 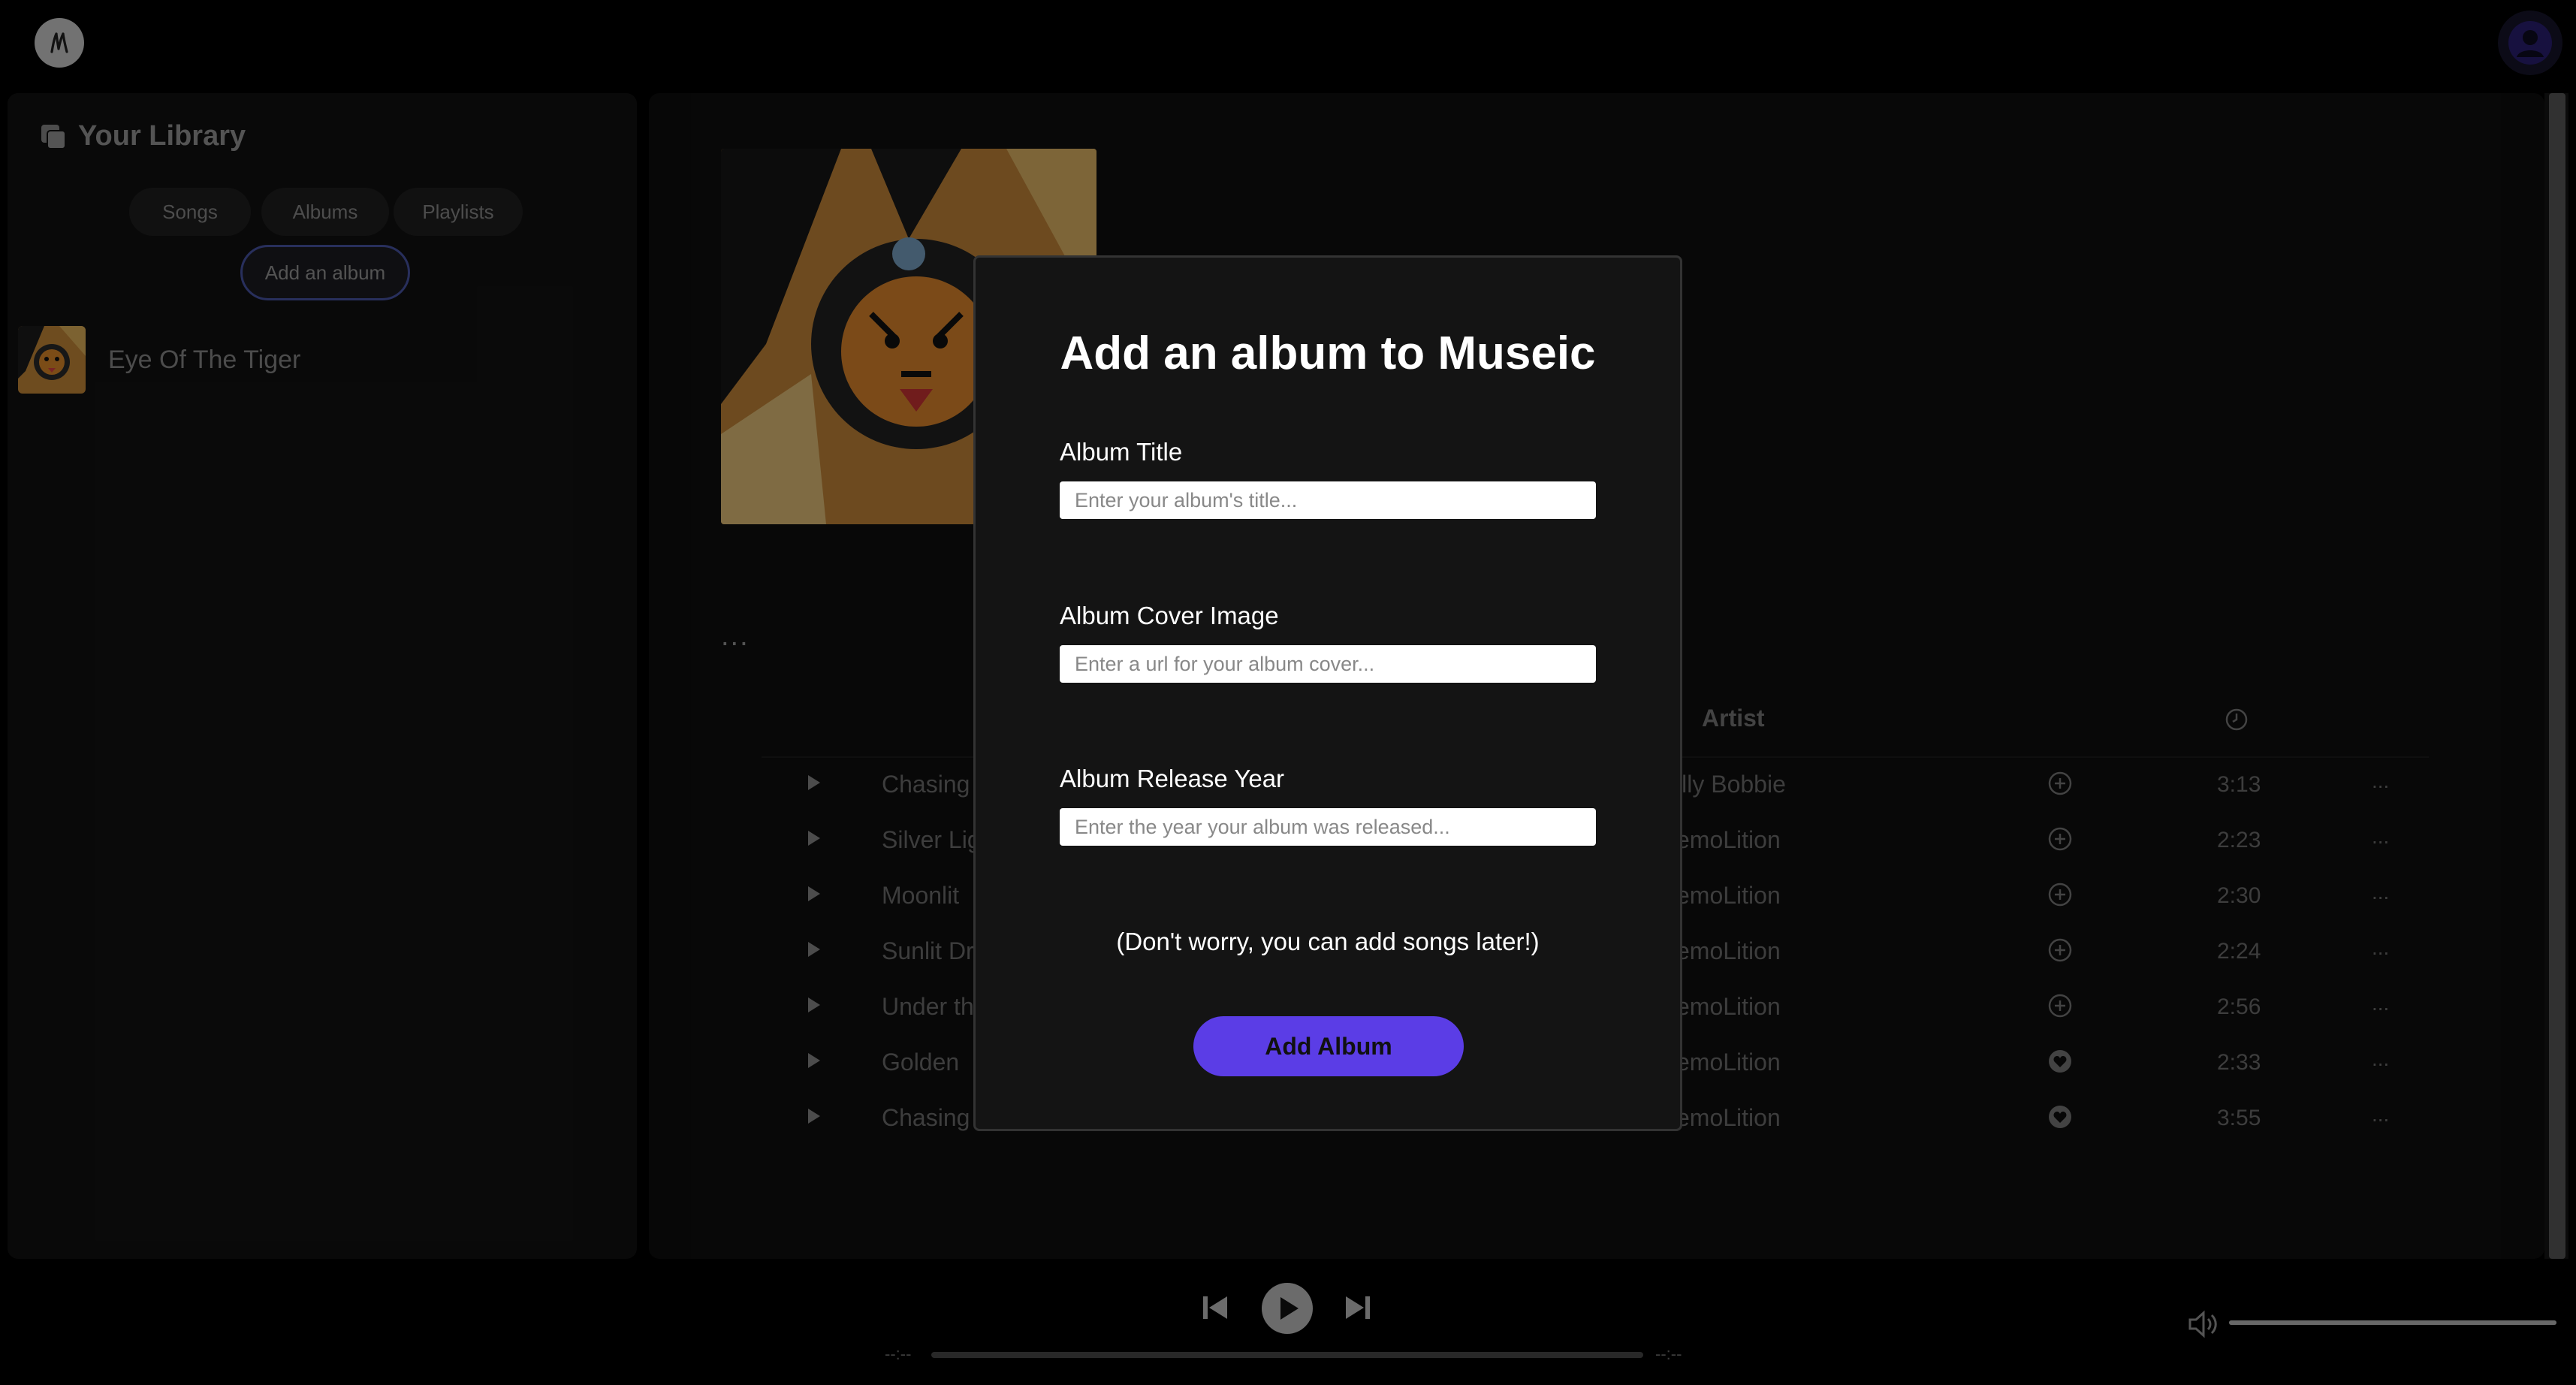 What do you see at coordinates (1287, 1355) in the screenshot?
I see `progress-bar` at bounding box center [1287, 1355].